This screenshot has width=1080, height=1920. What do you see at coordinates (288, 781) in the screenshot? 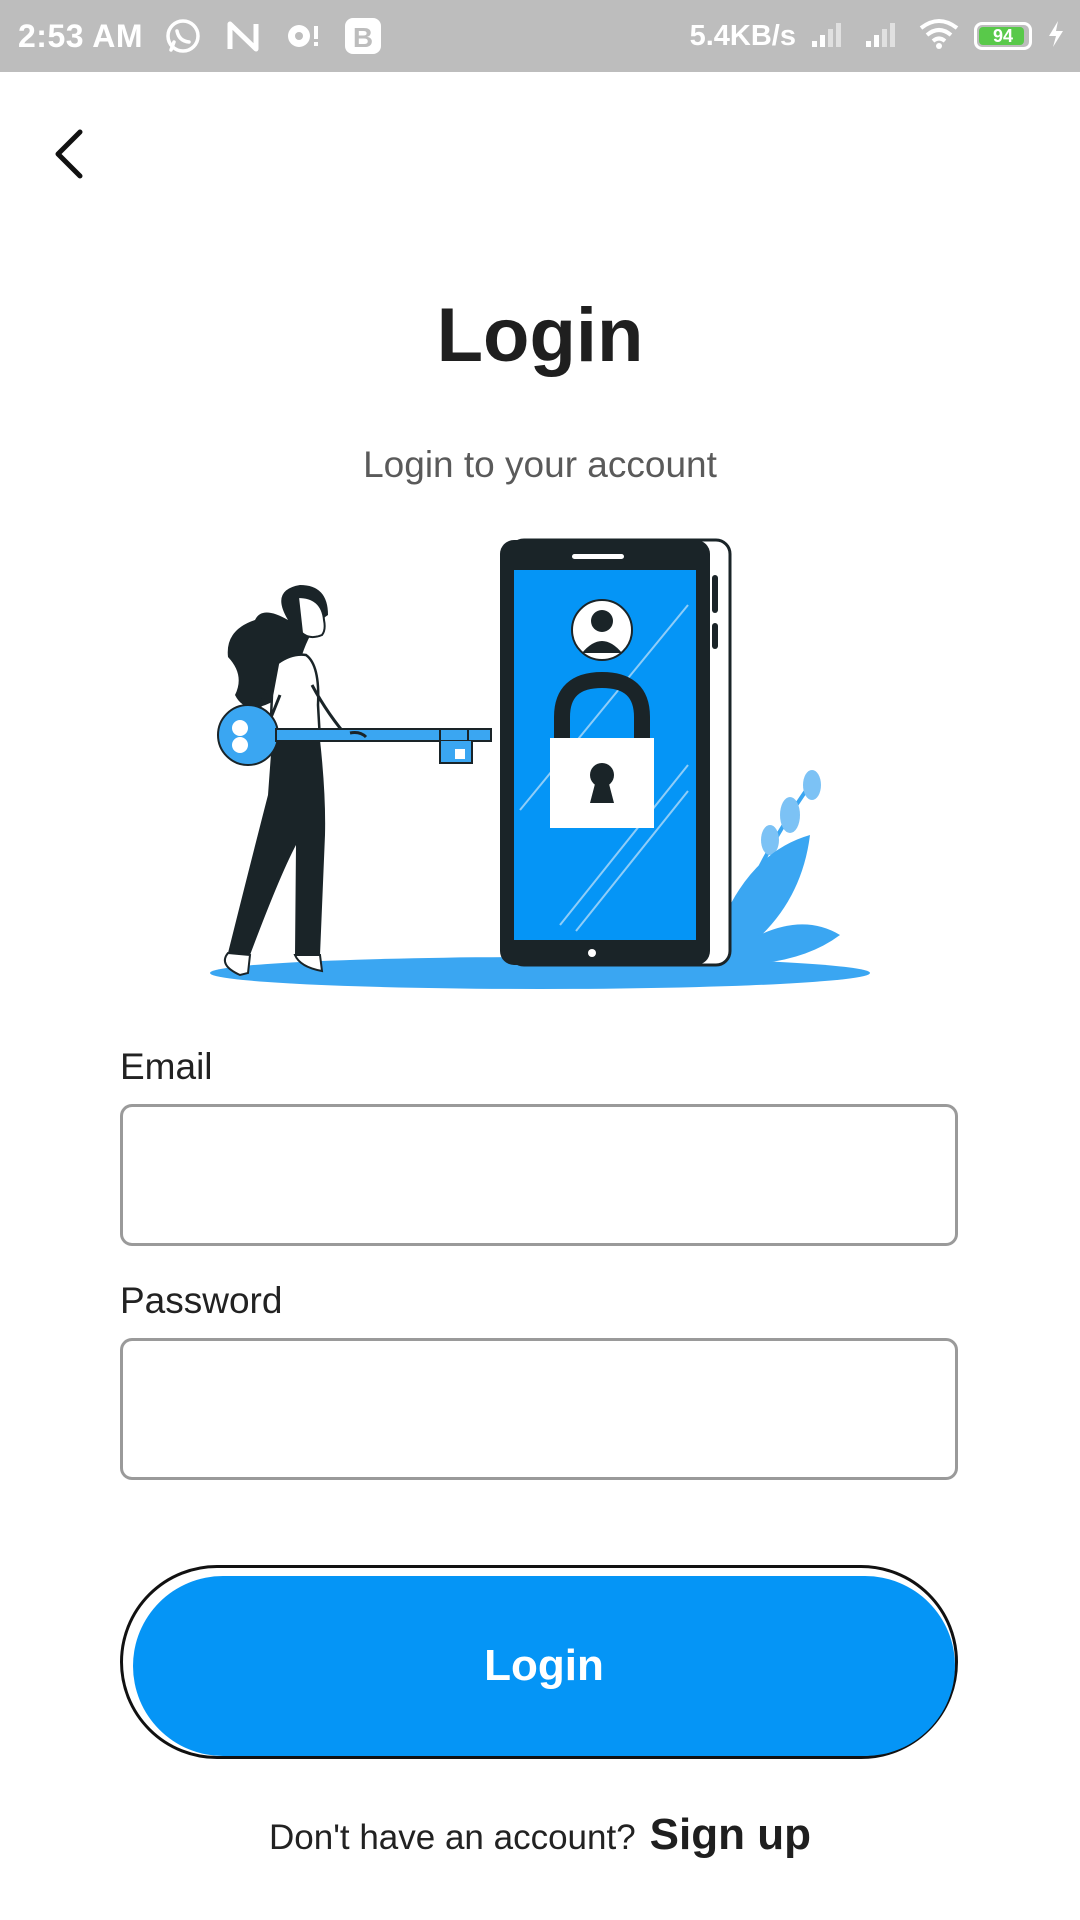
I see `woman-icon` at bounding box center [288, 781].